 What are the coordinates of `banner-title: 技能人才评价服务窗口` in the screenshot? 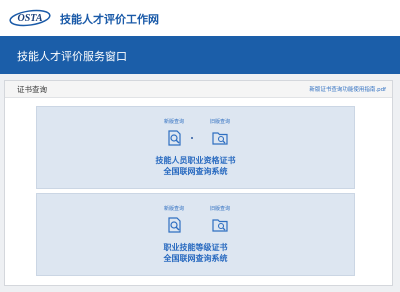 It's located at (72, 56).